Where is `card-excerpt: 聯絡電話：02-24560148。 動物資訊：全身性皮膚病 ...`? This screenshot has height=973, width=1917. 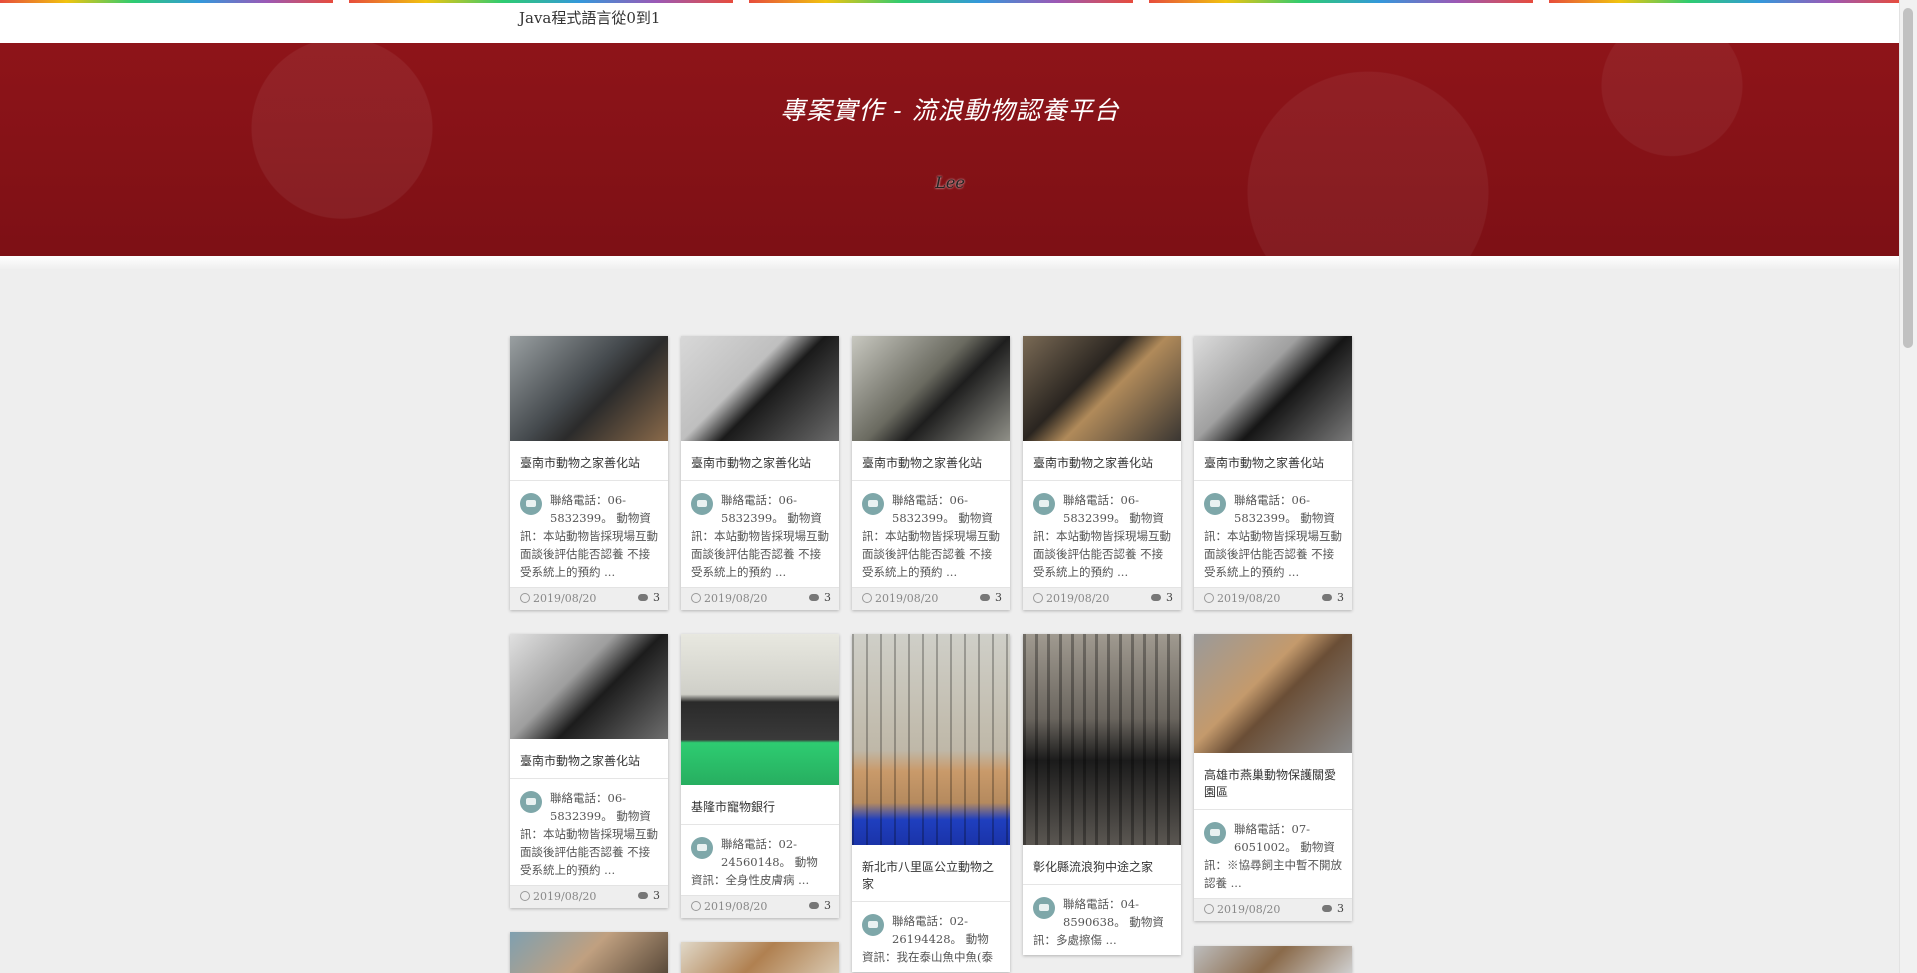 card-excerpt: 聯絡電話：02-24560148。 動物資訊：全身性皮膚病 ... is located at coordinates (760, 863).